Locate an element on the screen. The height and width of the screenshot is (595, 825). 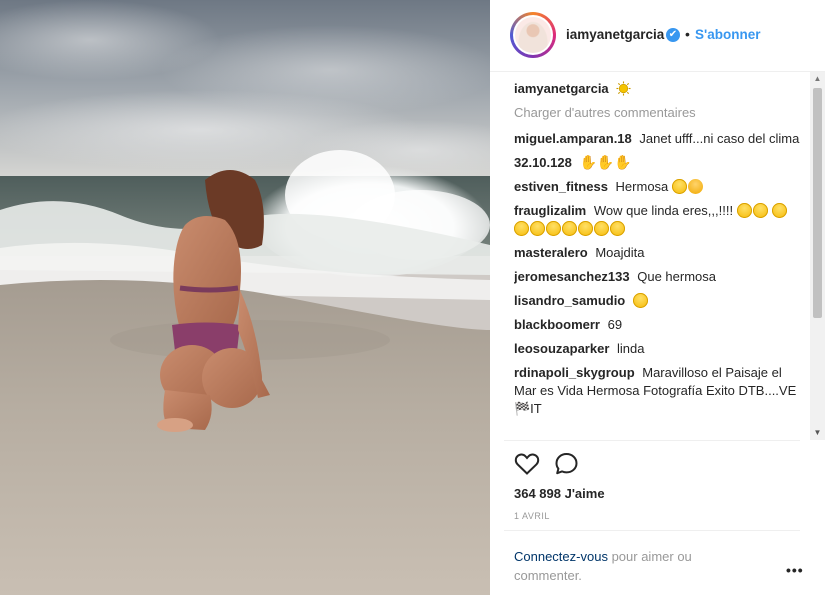
comment-item: frauglizalim Wow que linda eres,,,!!!! is located at coordinates (657, 220).